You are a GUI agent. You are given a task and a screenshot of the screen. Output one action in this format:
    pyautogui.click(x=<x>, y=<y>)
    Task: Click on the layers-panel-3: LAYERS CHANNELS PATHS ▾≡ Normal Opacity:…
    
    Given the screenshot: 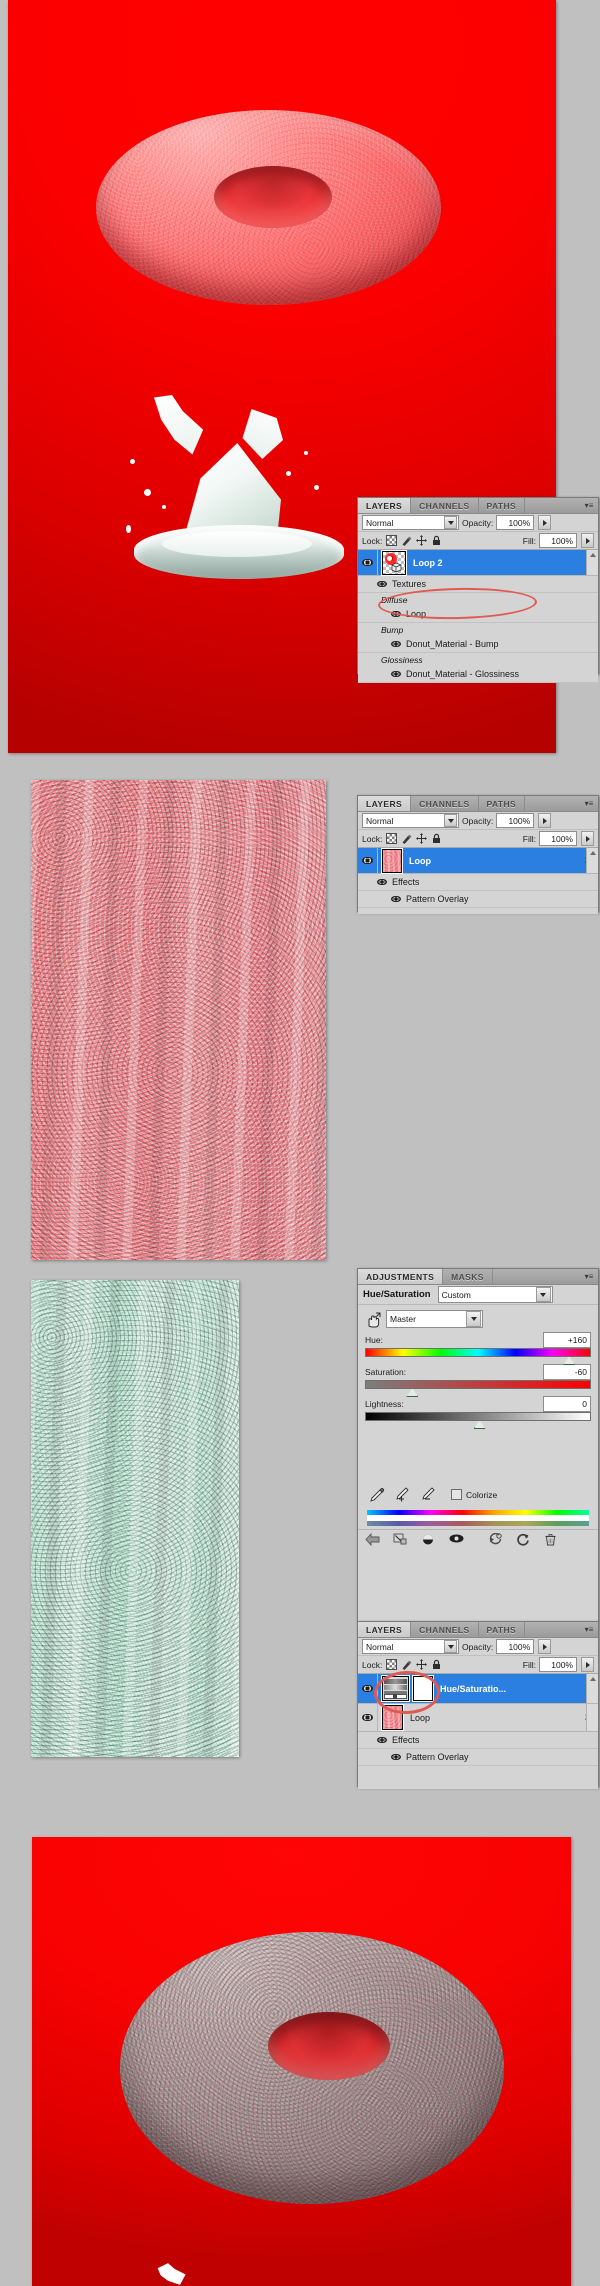 What is the action you would take?
    pyautogui.click(x=478, y=1705)
    